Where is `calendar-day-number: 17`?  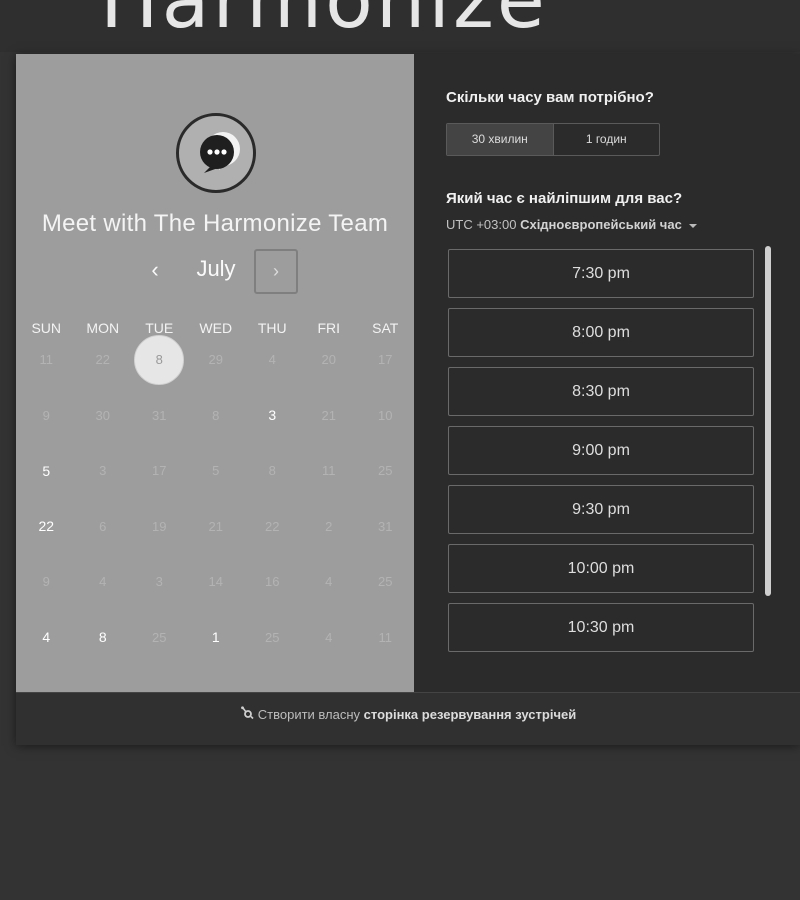
calendar-day-number: 17 is located at coordinates (385, 360).